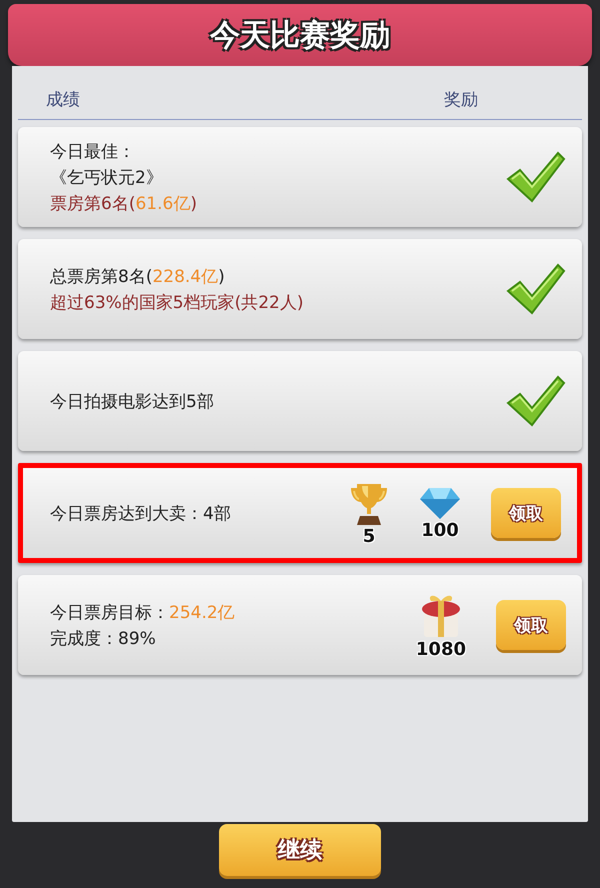  Describe the element at coordinates (138, 277) in the screenshot. I see `achievement-text: 总票房第8名(228.4亿)` at that location.